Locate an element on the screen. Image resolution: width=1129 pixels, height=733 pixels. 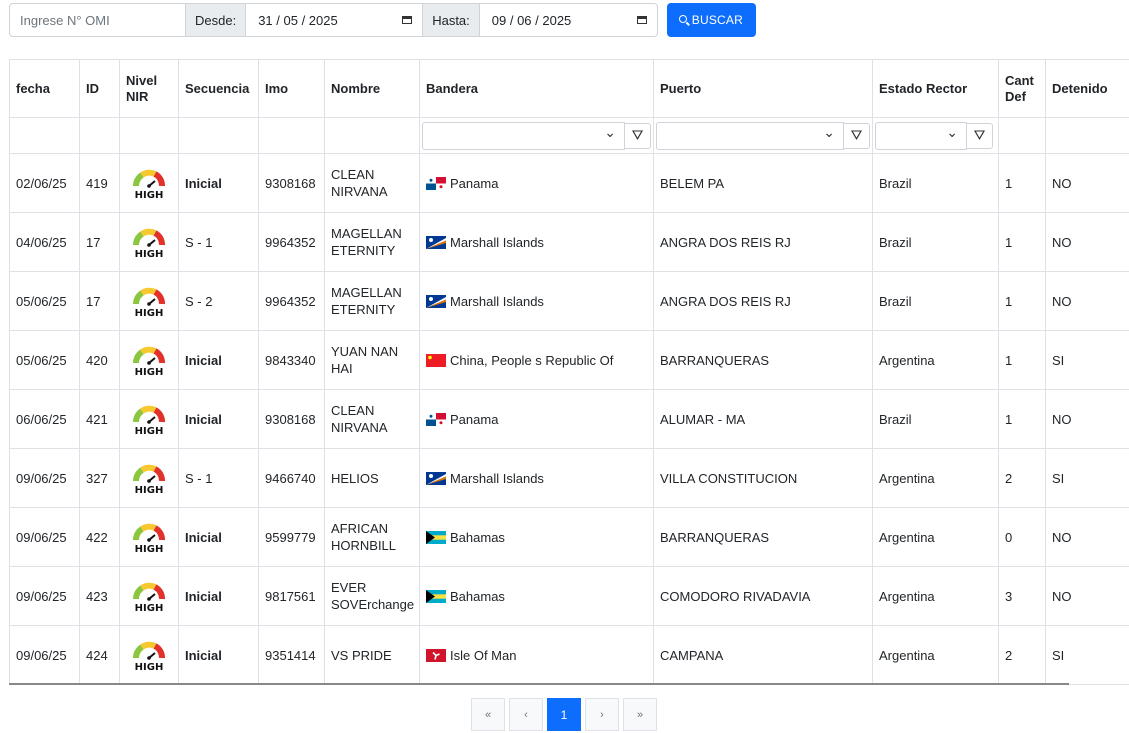
bandera-text: Marshall Islands is located at coordinates (497, 301).